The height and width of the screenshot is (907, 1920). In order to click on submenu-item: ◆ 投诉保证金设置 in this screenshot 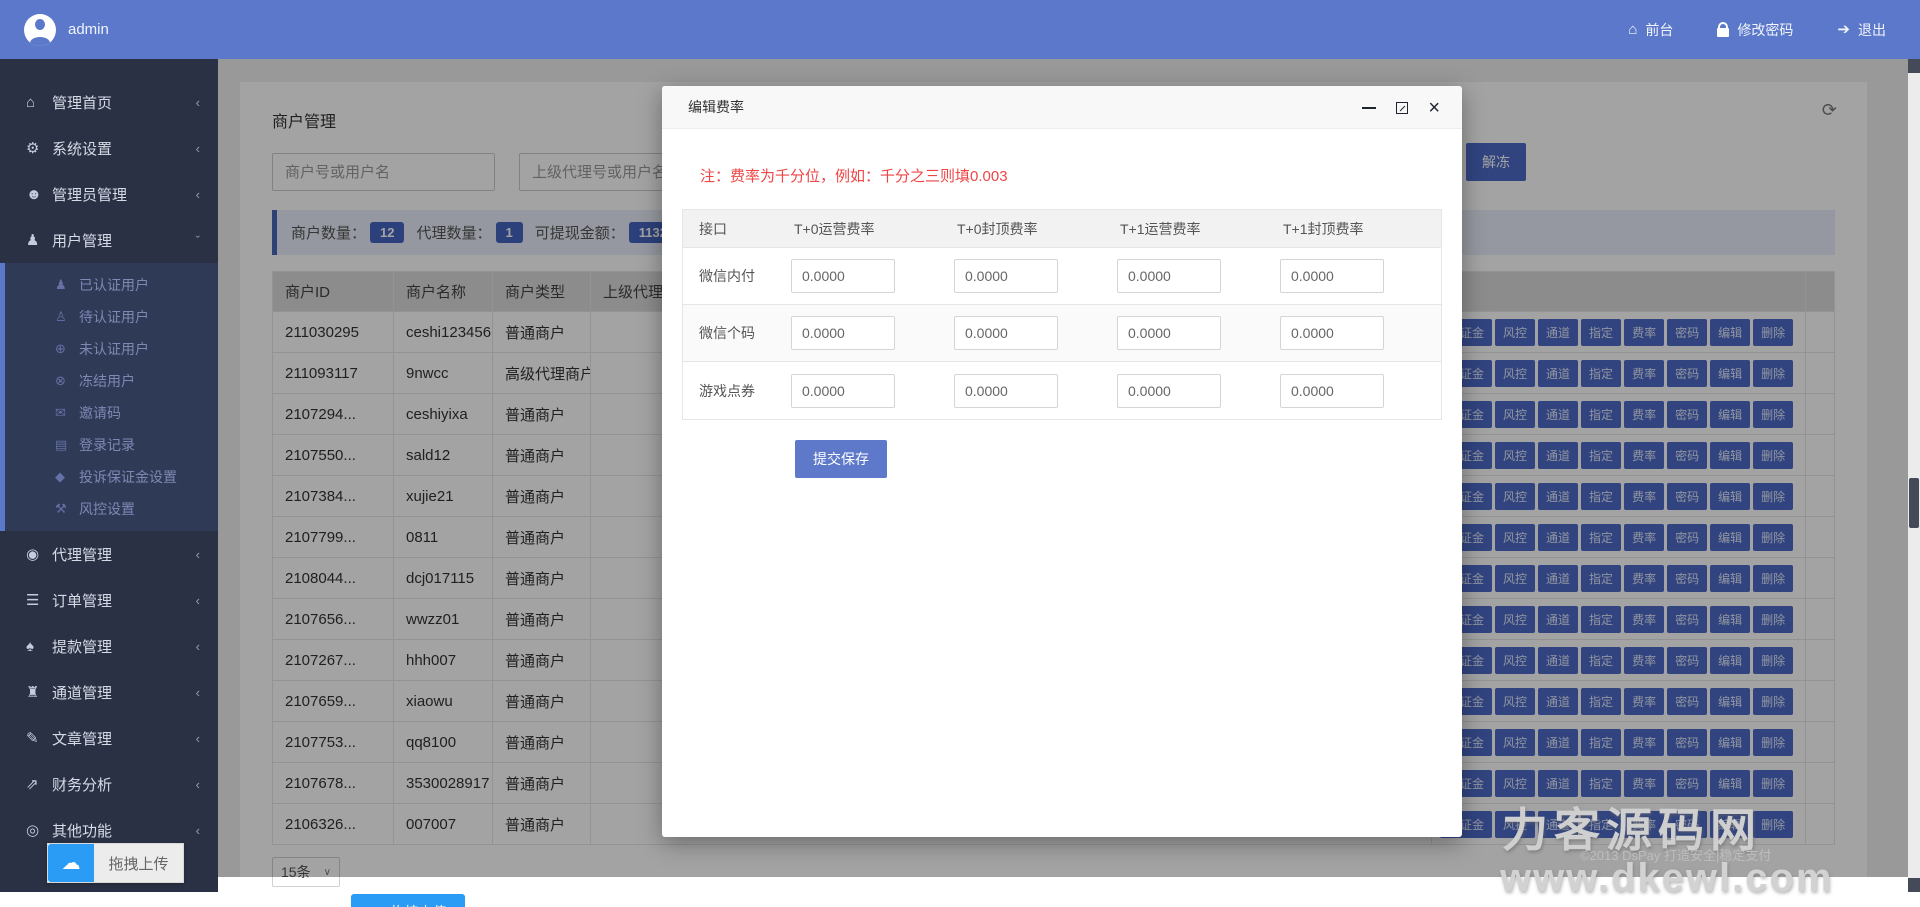, I will do `click(111, 477)`.